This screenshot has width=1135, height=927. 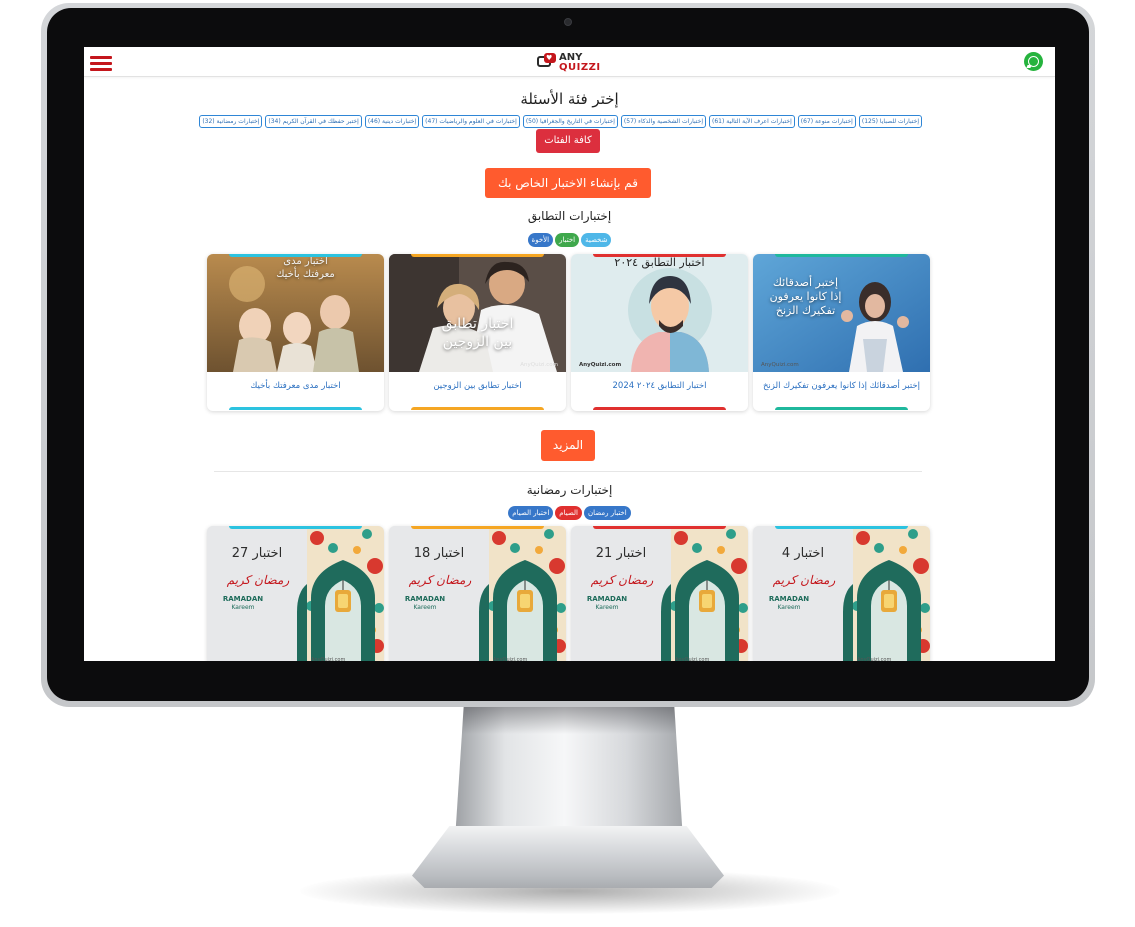 I want to click on category-chip: إختبارات اعرف الآية التالية (61), so click(x=752, y=121).